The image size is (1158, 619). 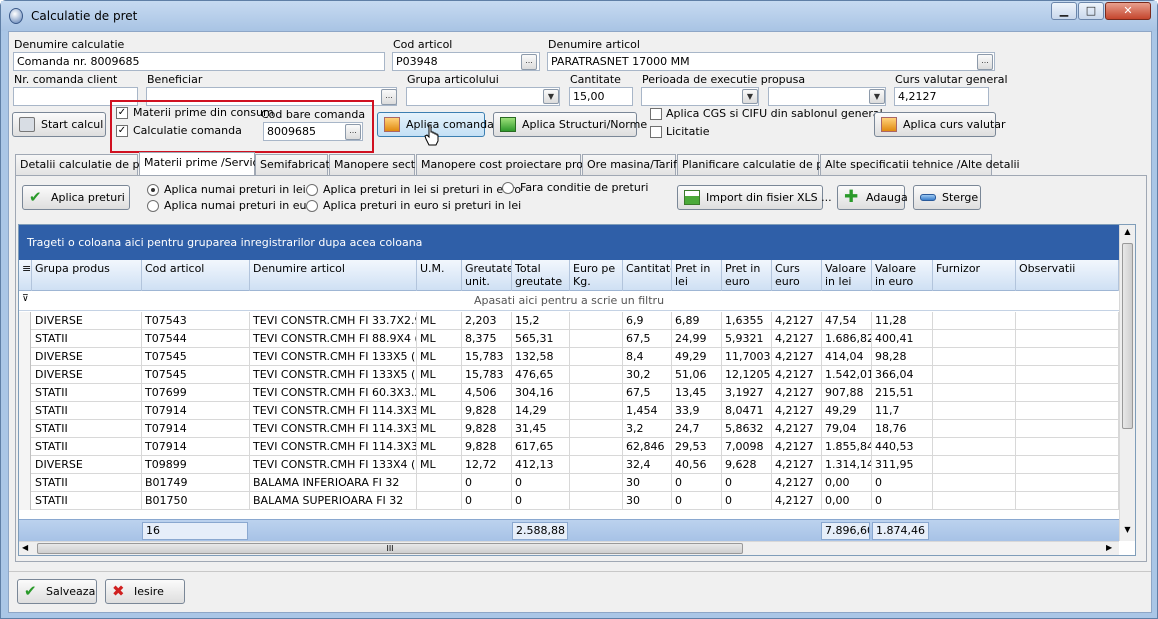 What do you see at coordinates (902, 411) in the screenshot?
I see `table-cell: 11,7` at bounding box center [902, 411].